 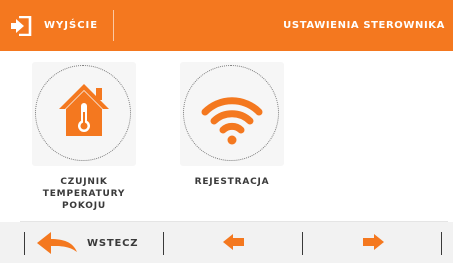 What do you see at coordinates (84, 110) in the screenshot?
I see `house-thermometer-icon` at bounding box center [84, 110].